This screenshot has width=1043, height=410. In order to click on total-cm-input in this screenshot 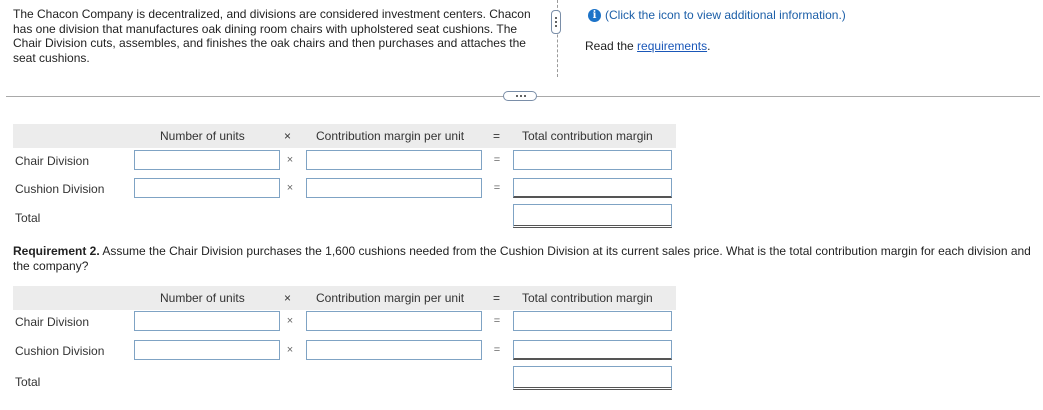, I will do `click(592, 216)`.